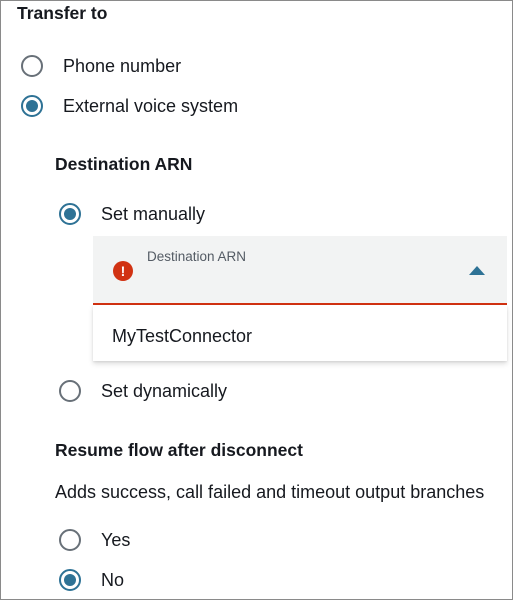 This screenshot has height=600, width=513. I want to click on radio-set-dynamically: Set dynamically, so click(143, 391).